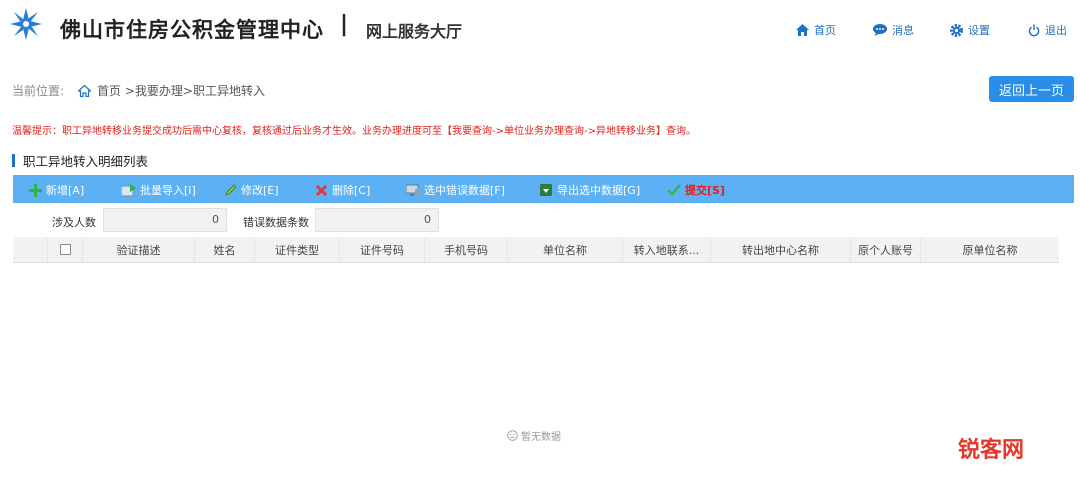  Describe the element at coordinates (979, 30) in the screenshot. I see `nav-settings-label: 设置` at that location.